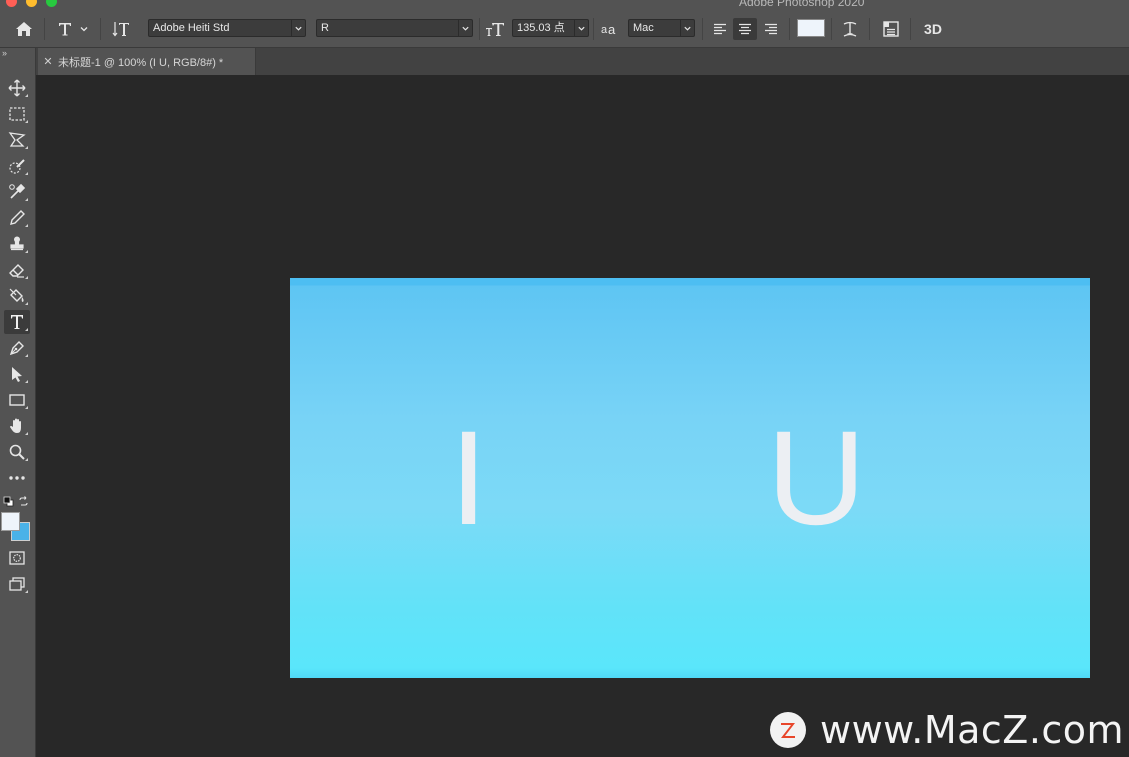 Image resolution: width=1129 pixels, height=757 pixels. I want to click on eraser-tool, so click(17, 270).